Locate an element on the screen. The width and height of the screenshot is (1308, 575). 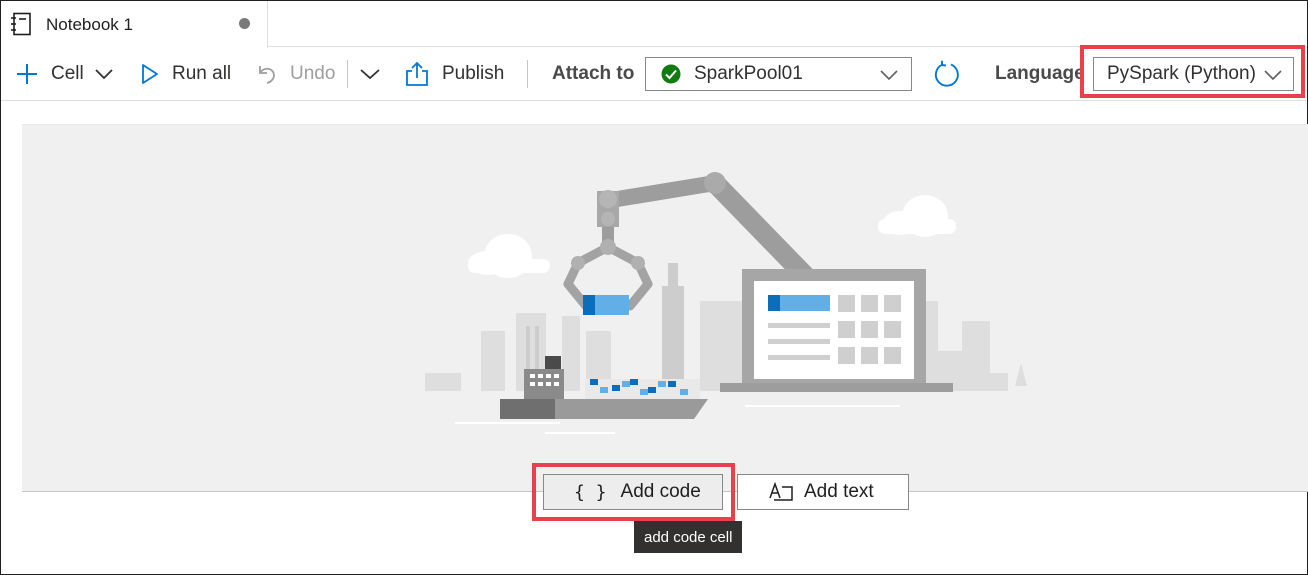
language-label: Language is located at coordinates (1040, 73).